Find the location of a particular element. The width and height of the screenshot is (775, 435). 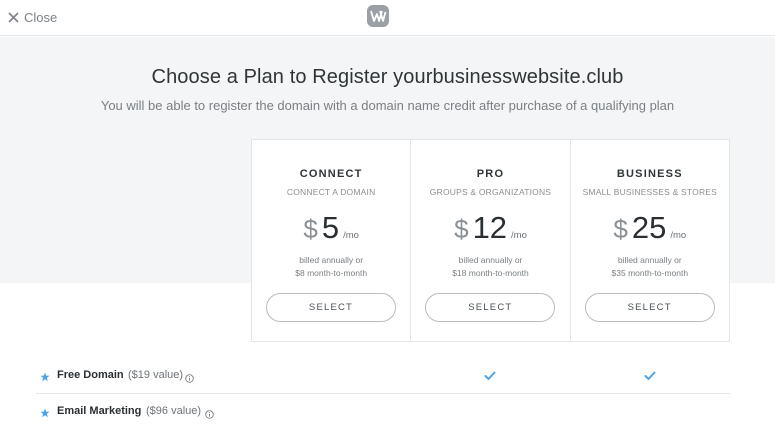

price-amount: 5 is located at coordinates (330, 227).